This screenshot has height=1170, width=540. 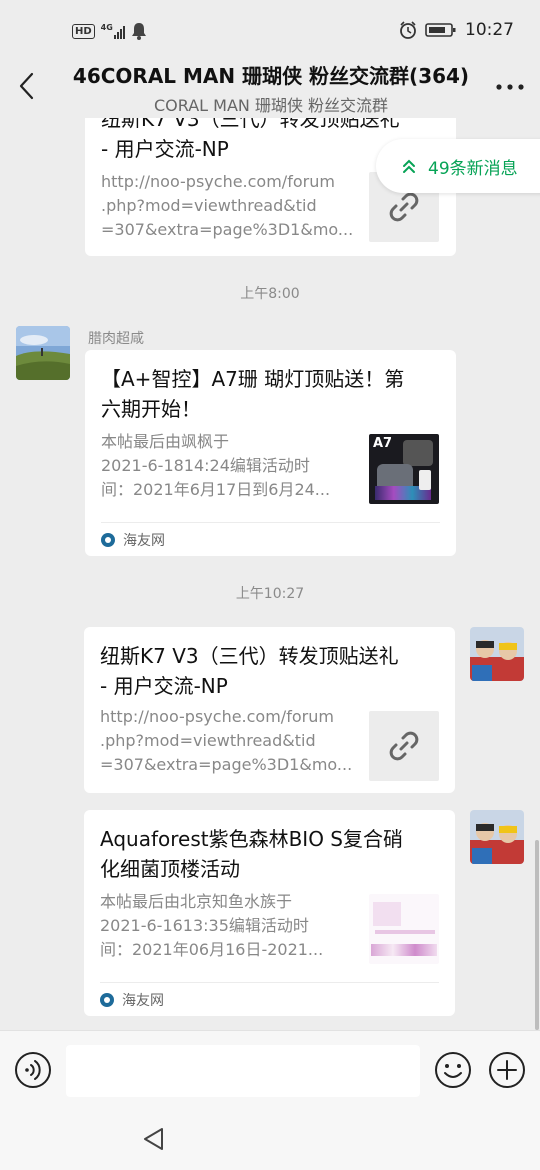 I want to click on voice-button, so click(x=33, y=1070).